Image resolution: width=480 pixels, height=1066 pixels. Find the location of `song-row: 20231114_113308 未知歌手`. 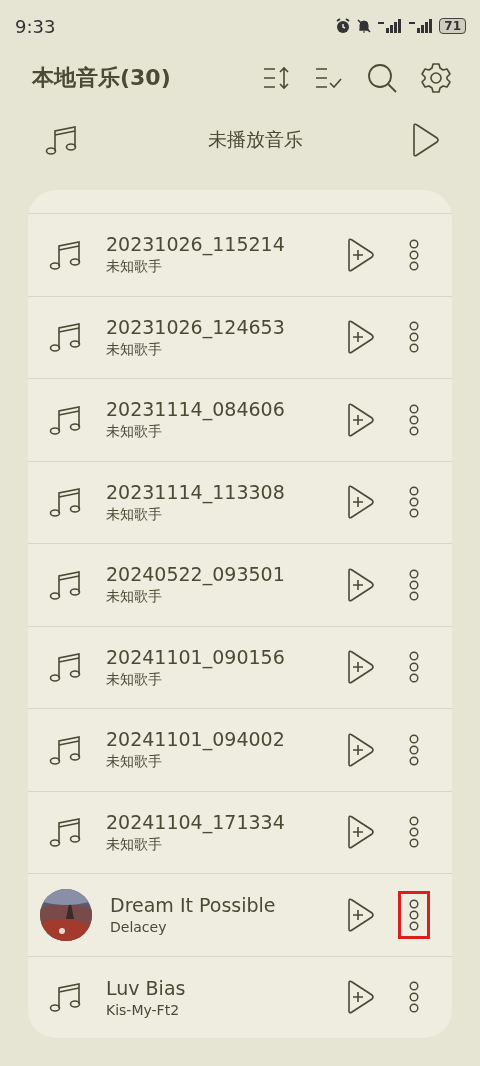

song-row: 20231114_113308 未知歌手 is located at coordinates (240, 501).